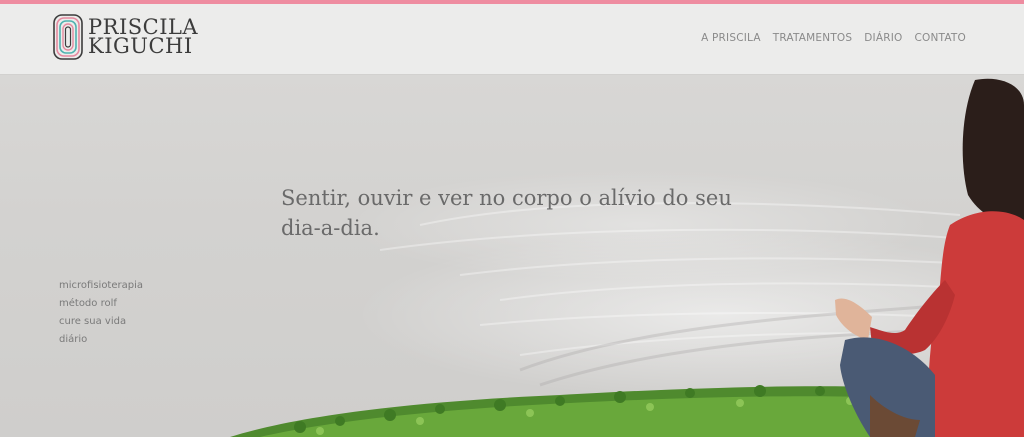 The width and height of the screenshot is (1024, 437). Describe the element at coordinates (140, 46) in the screenshot. I see `logo-line-2: KIGUCHI` at that location.